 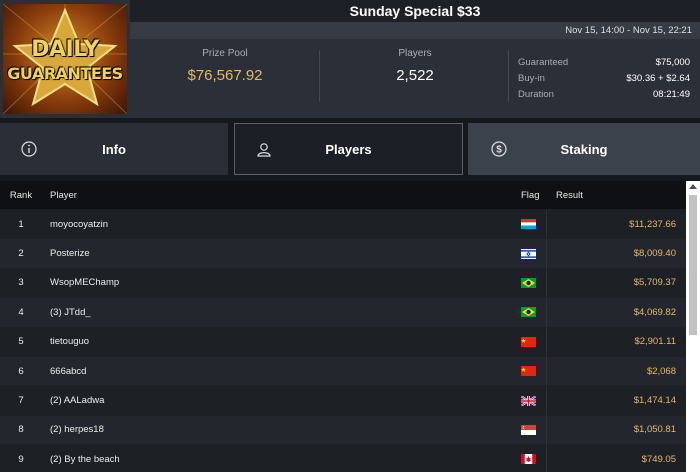 What do you see at coordinates (21, 459) in the screenshot?
I see `row-rank: 9` at bounding box center [21, 459].